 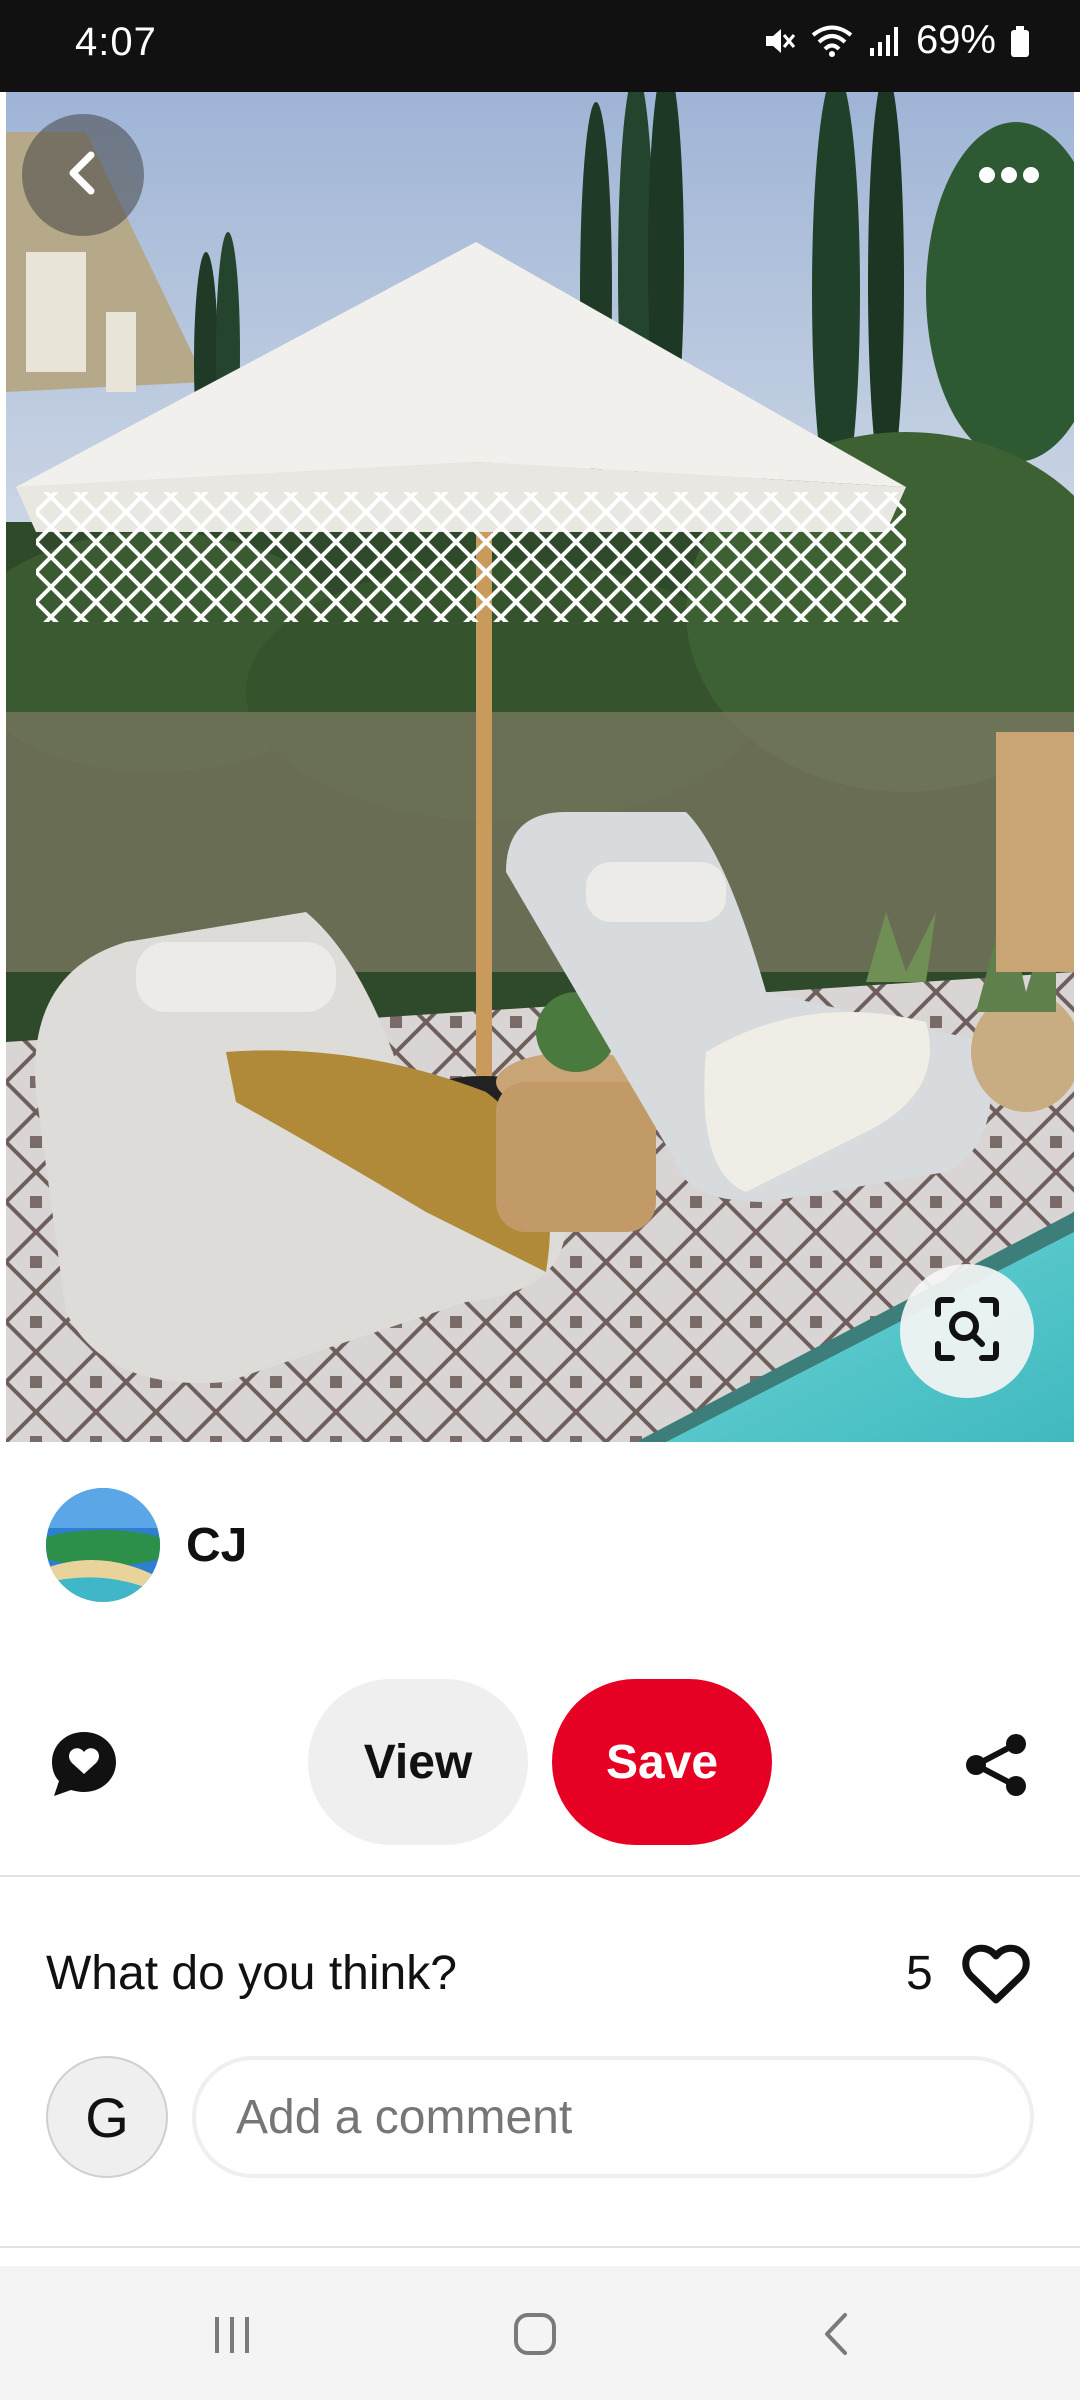 I want to click on recent-apps-button, so click(x=232, y=2334).